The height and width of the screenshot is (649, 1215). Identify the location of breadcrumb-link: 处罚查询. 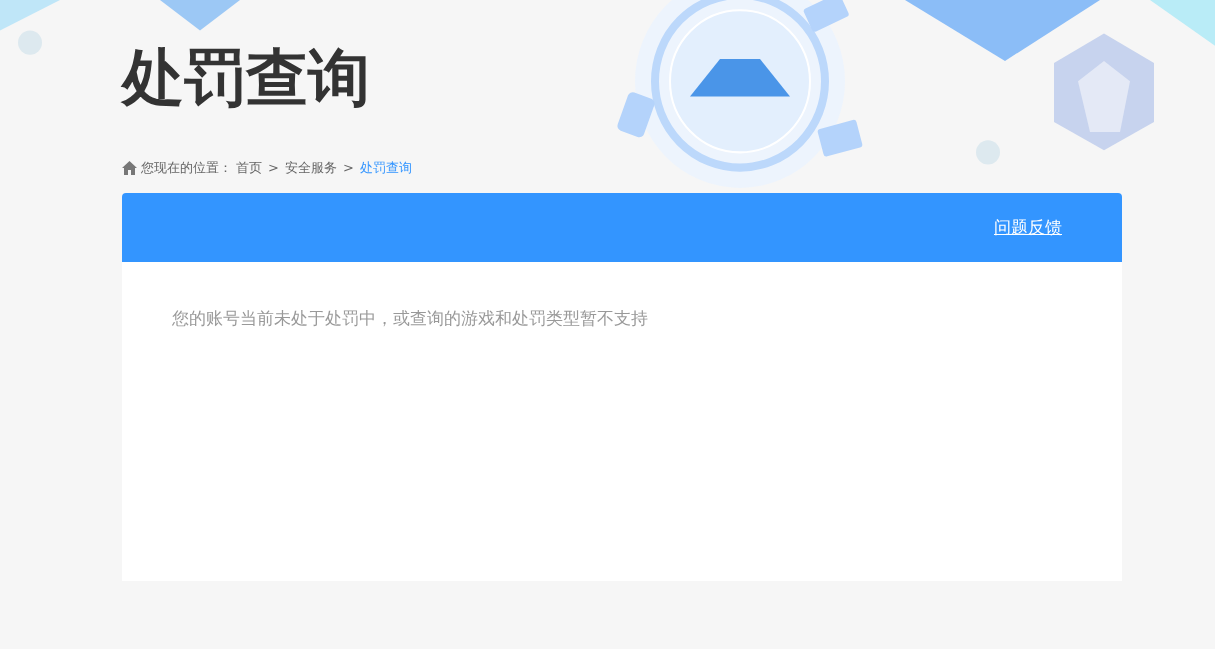
(385, 168).